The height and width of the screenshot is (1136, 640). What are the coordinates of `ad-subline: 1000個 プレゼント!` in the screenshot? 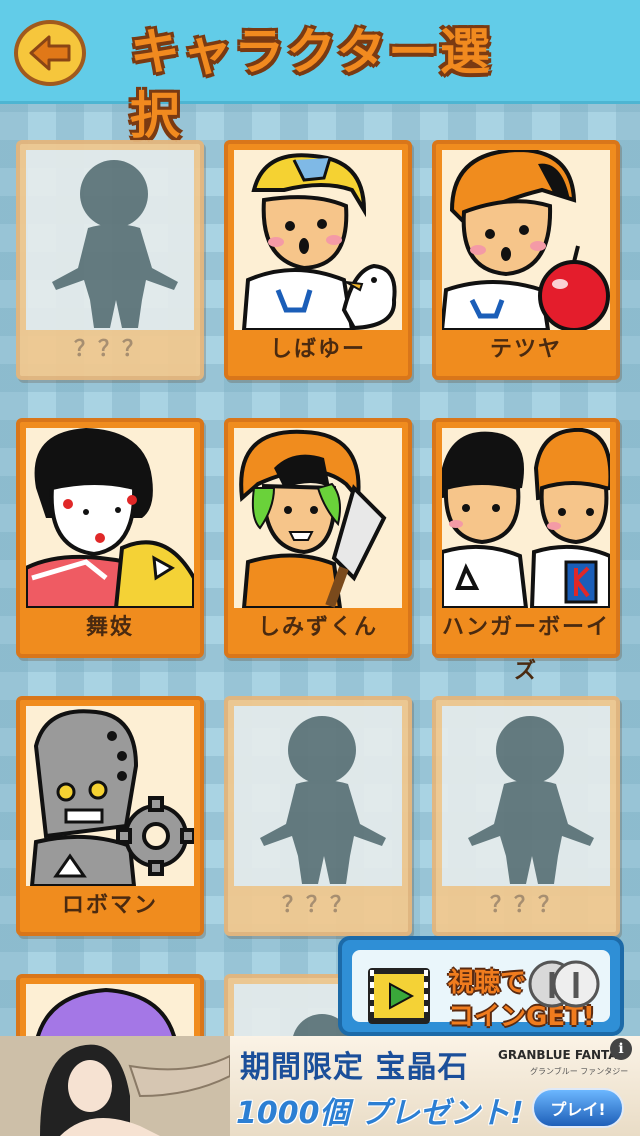 It's located at (380, 1113).